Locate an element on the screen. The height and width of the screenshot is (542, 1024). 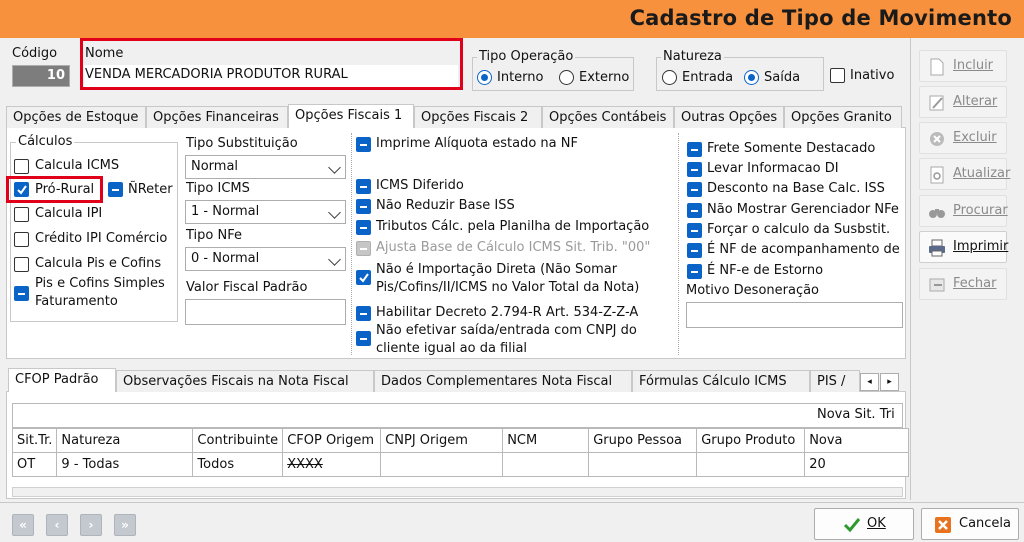
first-record-icon: « is located at coordinates (23, 525).